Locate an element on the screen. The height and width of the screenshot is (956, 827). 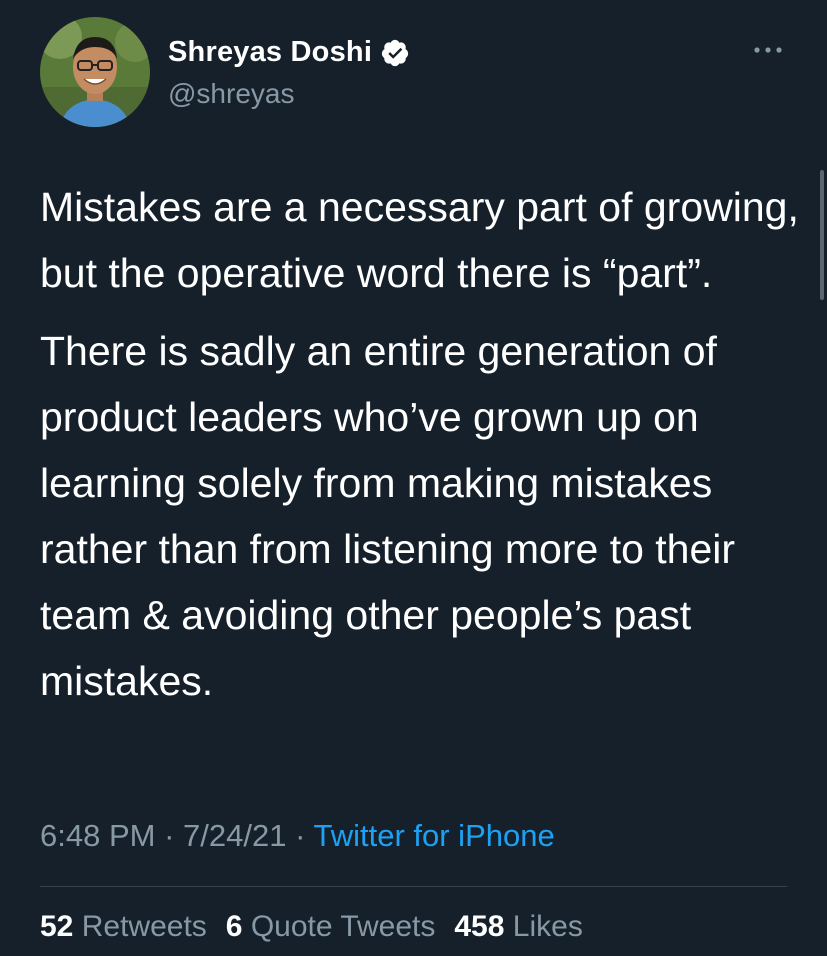
tweet-metadata: 6:48 PM · 7/24/21 · Twitter for iPhone is located at coordinates (297, 836).